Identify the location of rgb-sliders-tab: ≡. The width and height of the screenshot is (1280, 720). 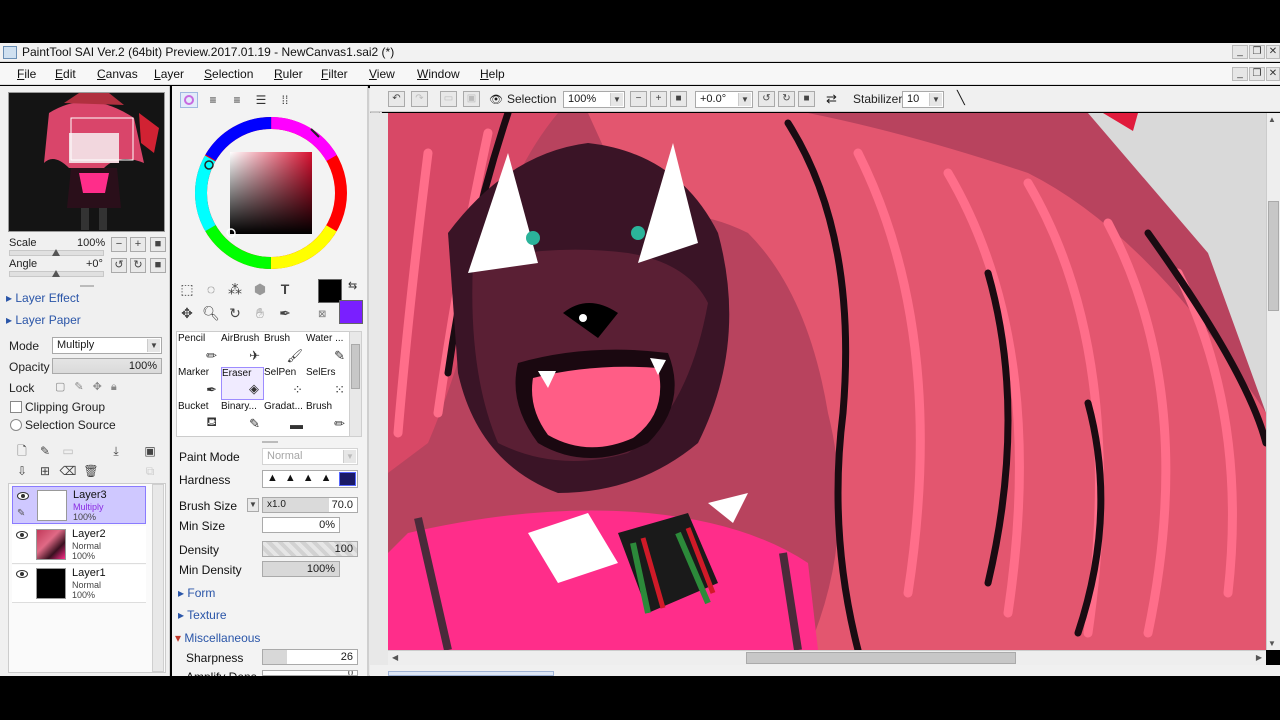
(213, 100).